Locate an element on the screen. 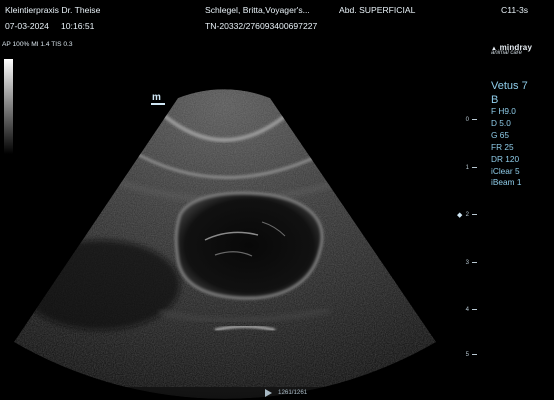 Image resolution: width=554 pixels, height=400 pixels. focus-marker-icon: ◆ is located at coordinates (460, 215).